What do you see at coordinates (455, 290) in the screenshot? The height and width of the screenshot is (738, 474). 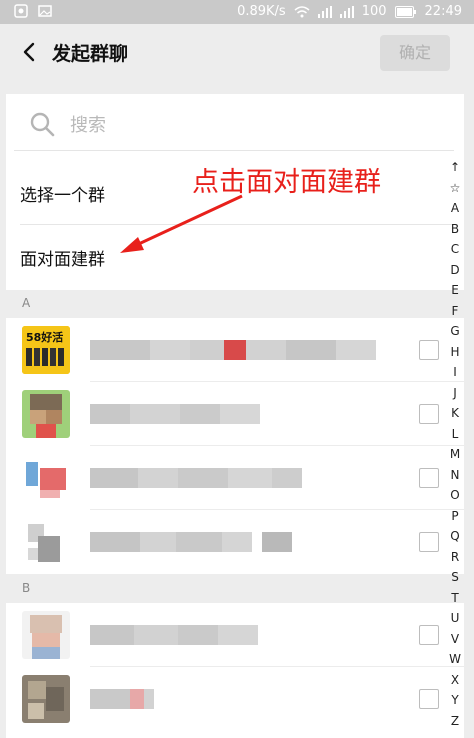 I see `index-letter: E` at bounding box center [455, 290].